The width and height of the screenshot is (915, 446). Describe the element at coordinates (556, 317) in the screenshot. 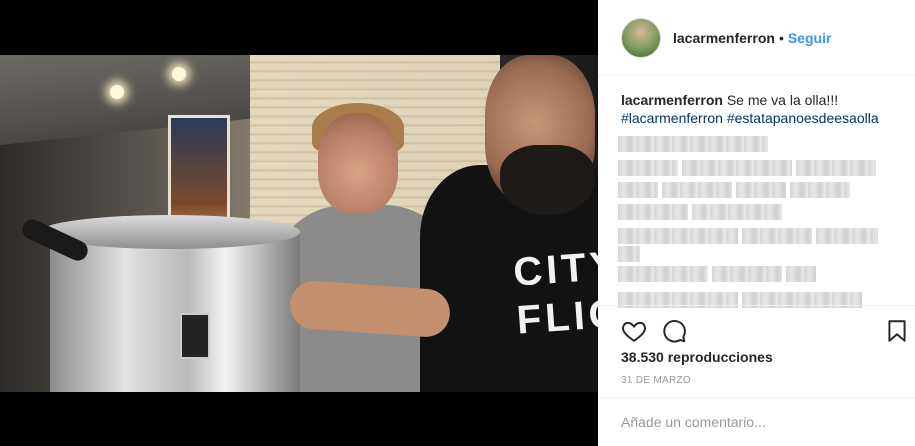

I see `shirt-print-line2: FLIG` at that location.